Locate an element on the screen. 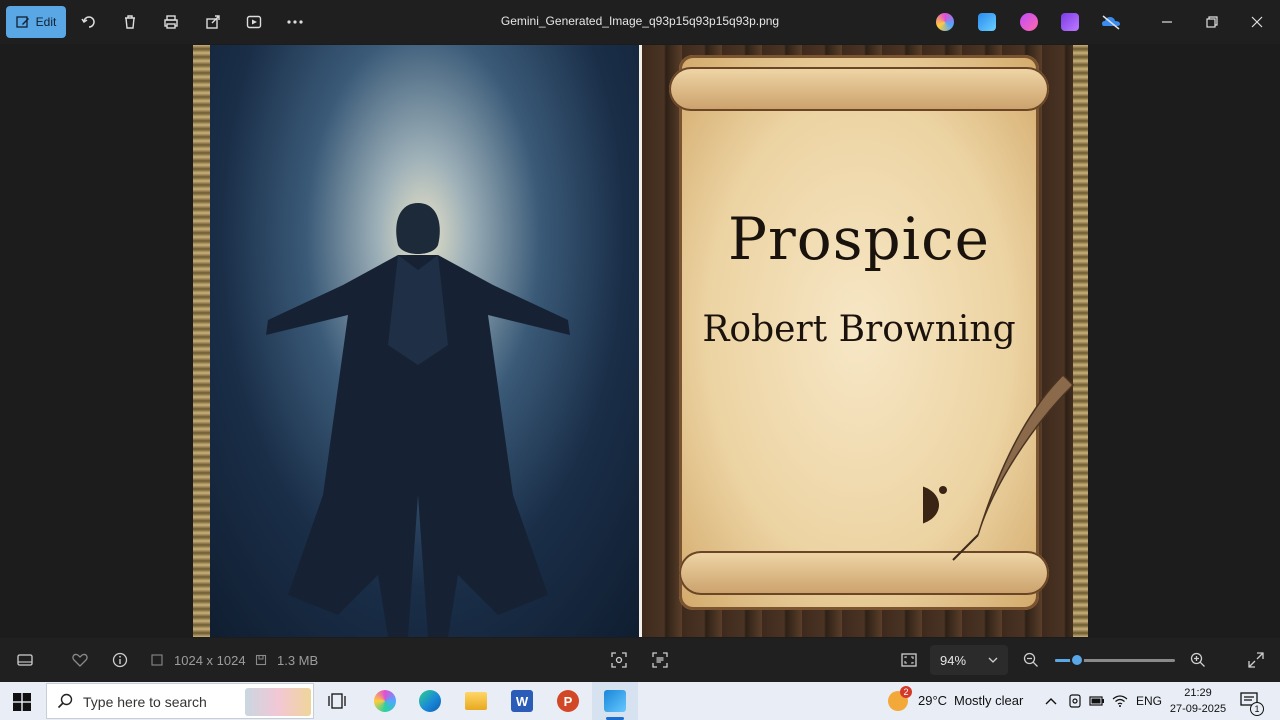 Image resolution: width=1280 pixels, height=720 pixels. visual-search-icon is located at coordinates (619, 660).